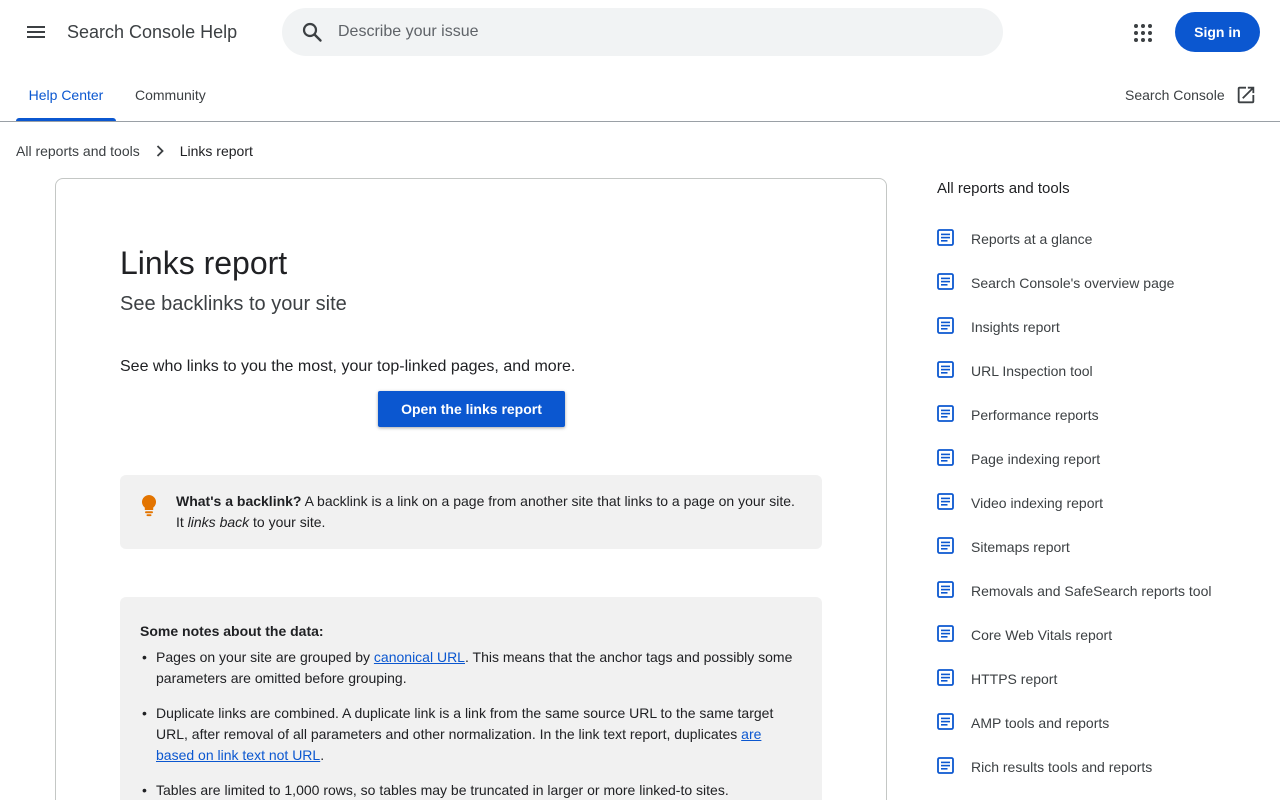  Describe the element at coordinates (216, 151) in the screenshot. I see `breadcrumb-current: Links report` at that location.